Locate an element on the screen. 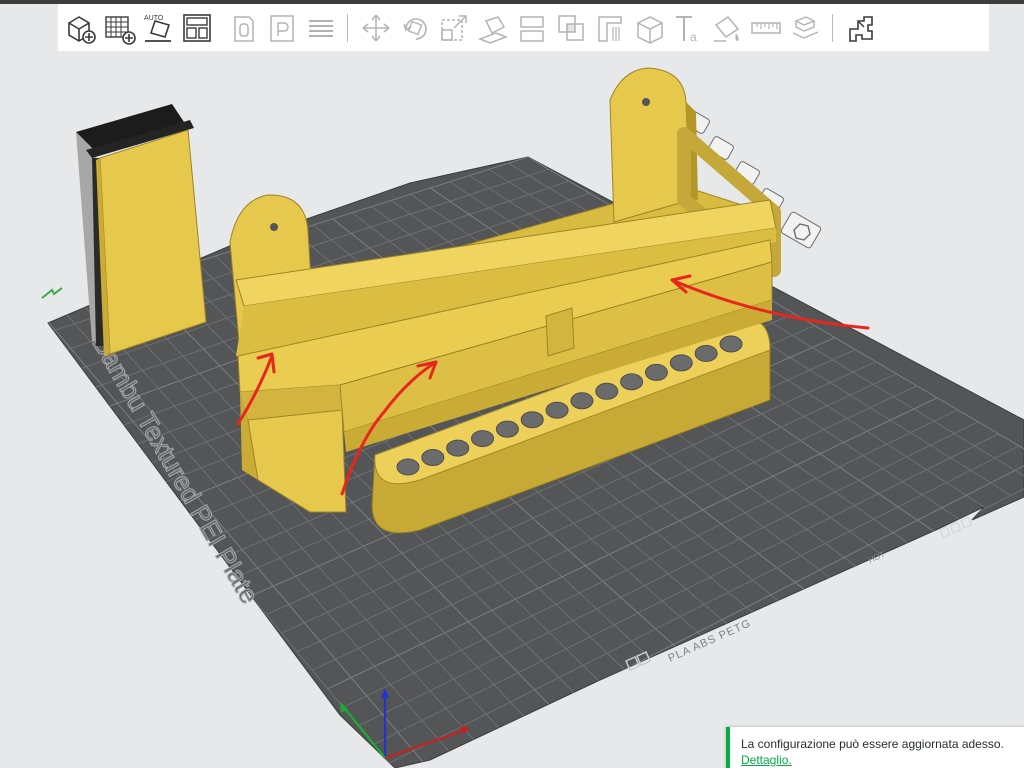 Image resolution: width=1024 pixels, height=768 pixels. split-objects-icon is located at coordinates (860, 28).